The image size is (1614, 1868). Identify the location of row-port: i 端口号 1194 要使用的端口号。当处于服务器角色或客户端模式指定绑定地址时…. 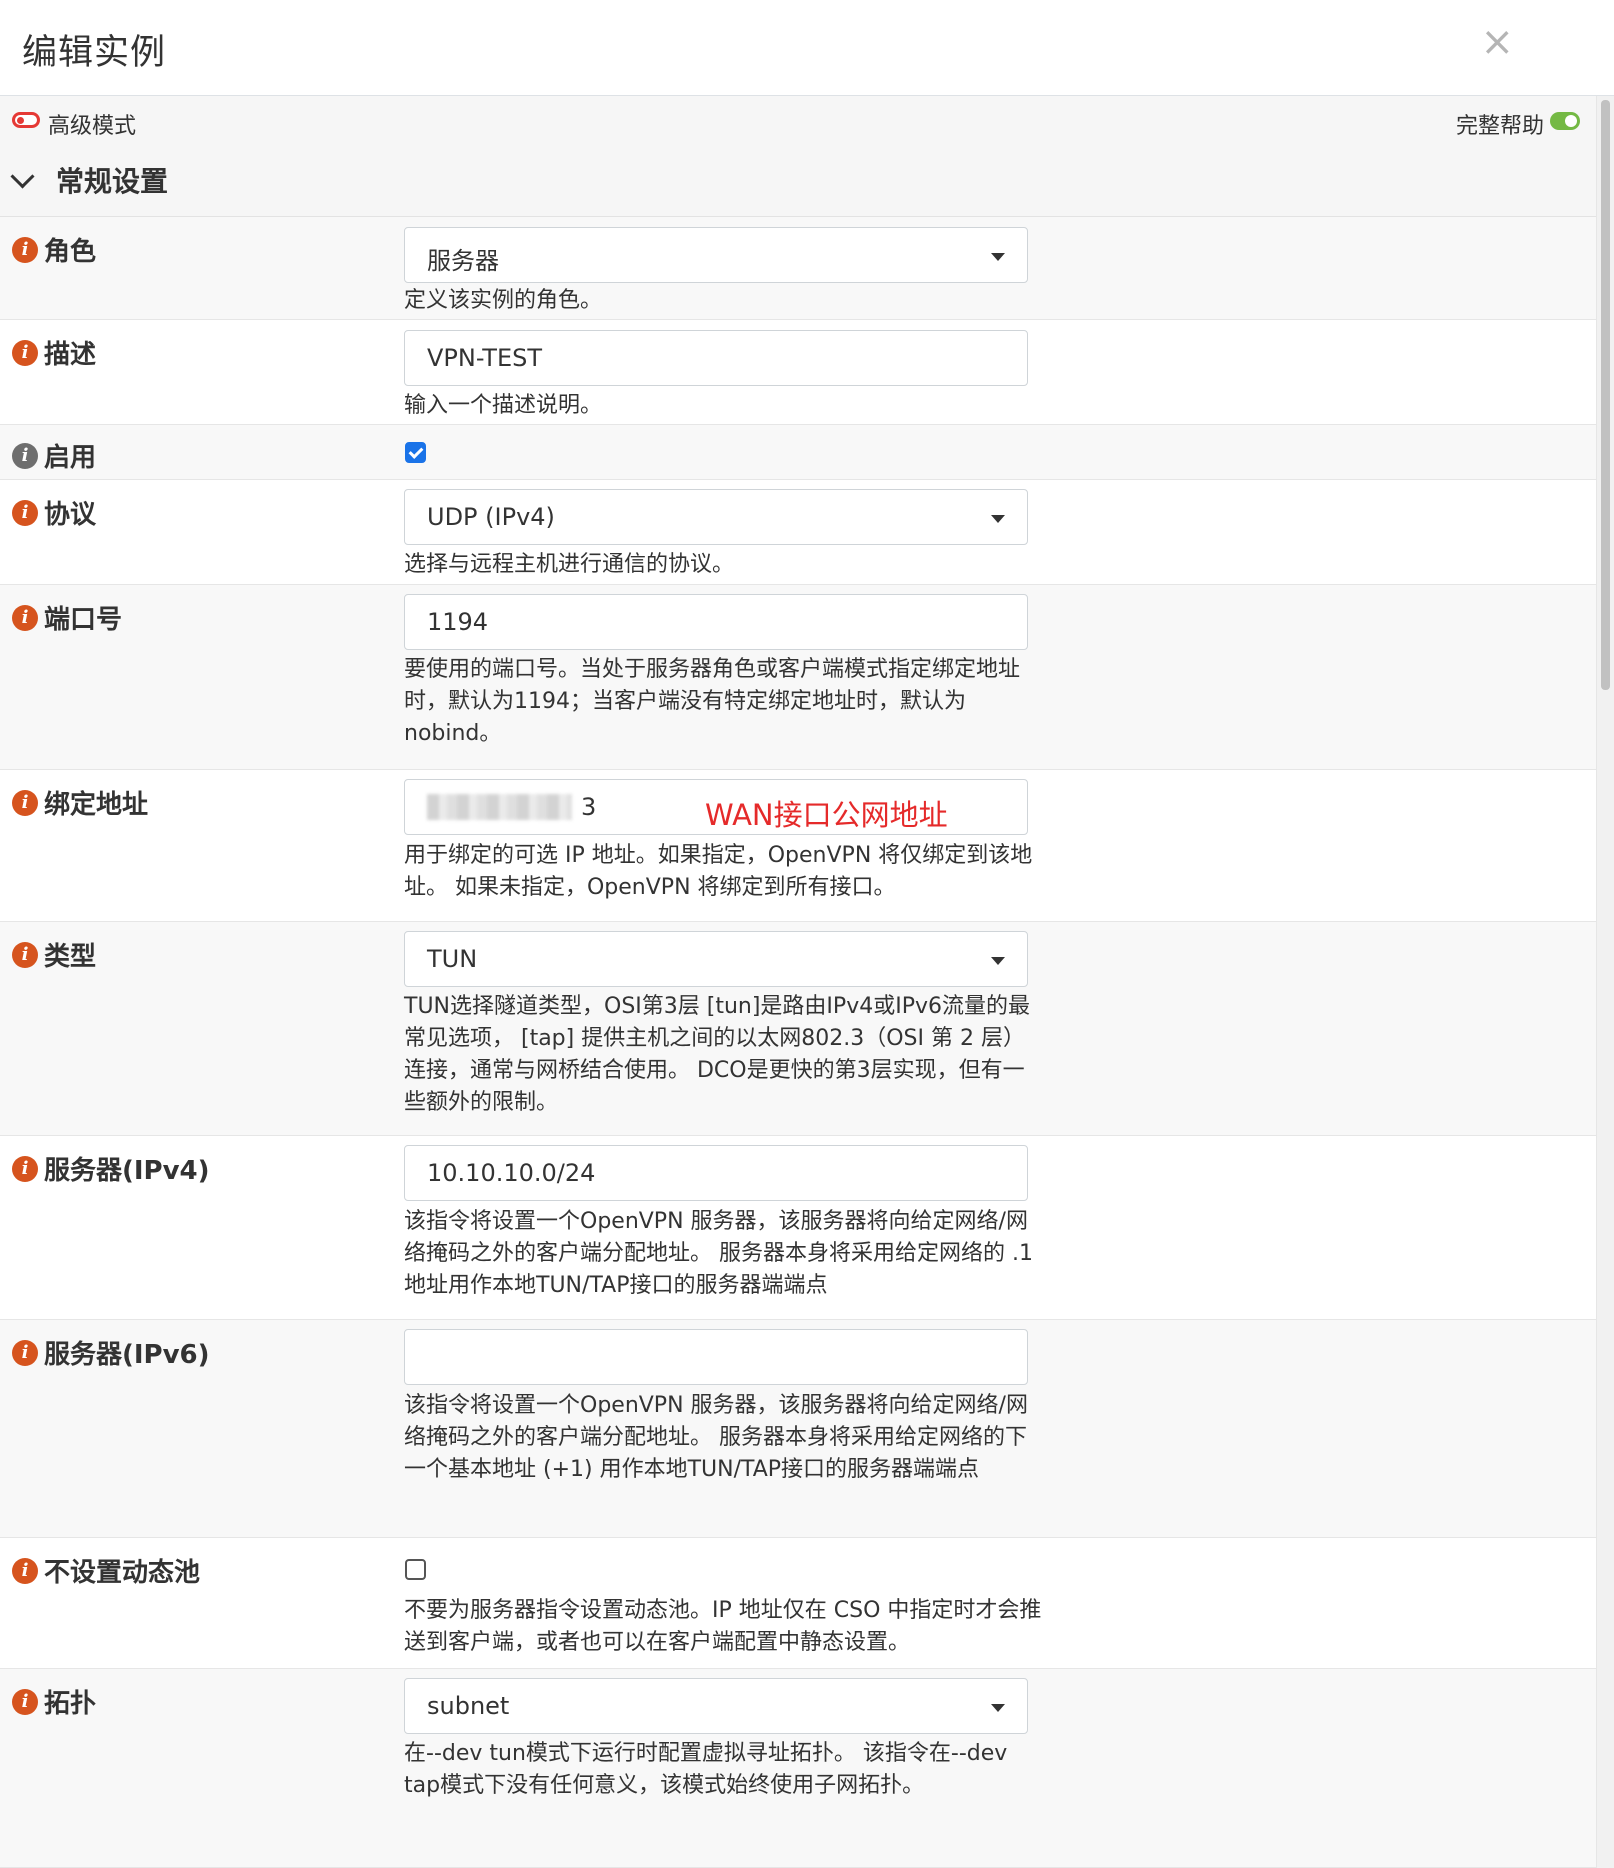
(798, 677).